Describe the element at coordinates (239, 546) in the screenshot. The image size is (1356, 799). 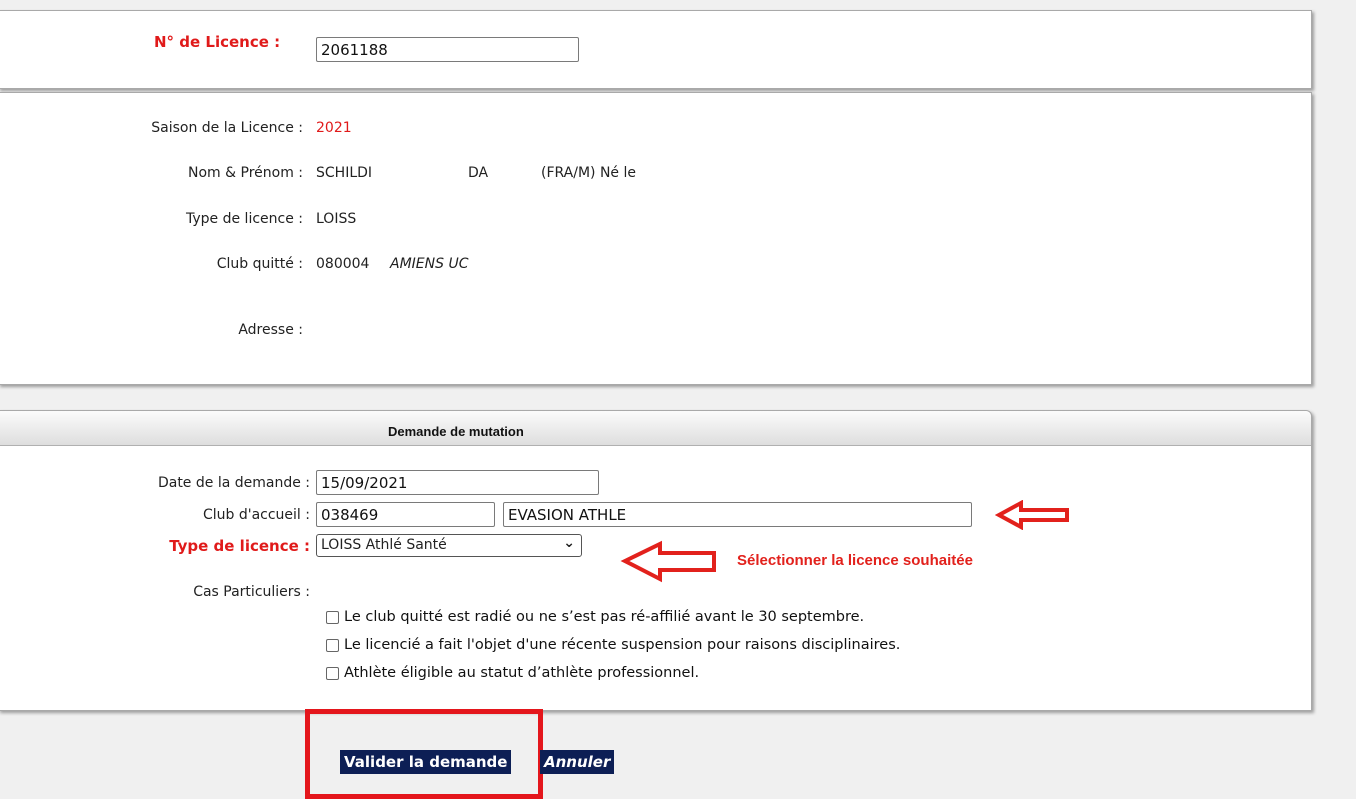
I see `type-licence-select-label: Type de licence :` at that location.